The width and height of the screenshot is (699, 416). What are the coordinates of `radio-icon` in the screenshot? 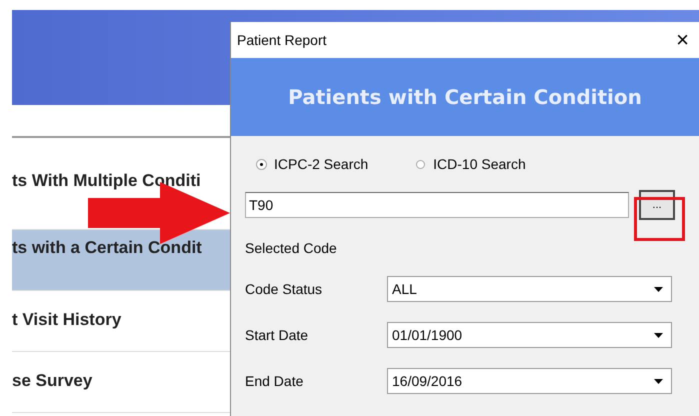 It's located at (421, 164).